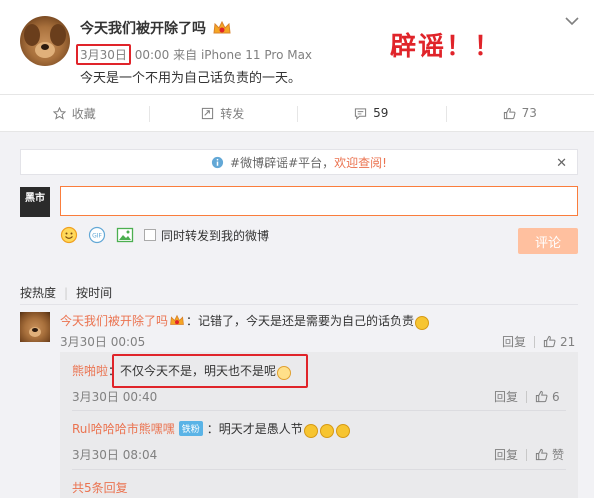 This screenshot has width=594, height=498. I want to click on post-content: 今天是一个不用为自己话负责的一天。, so click(191, 78).